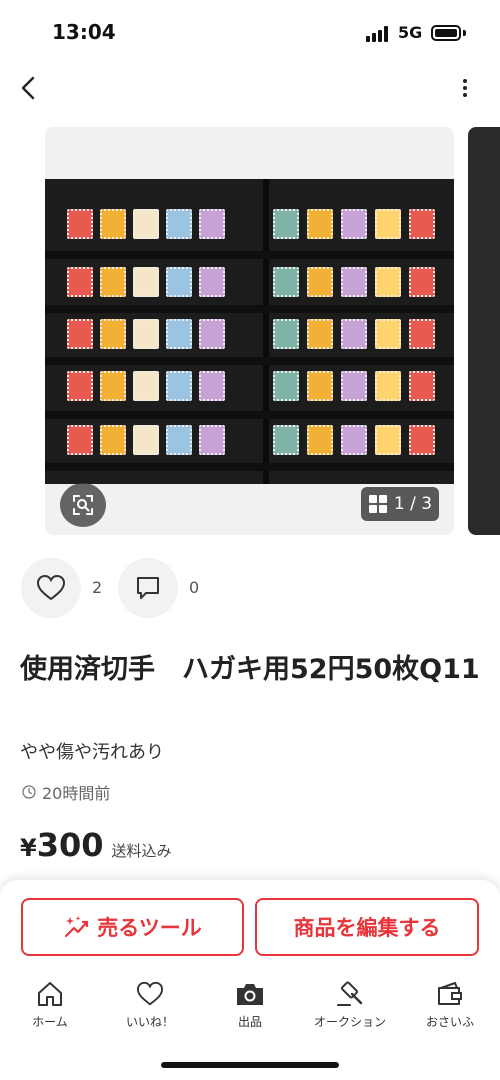 The height and width of the screenshot is (1080, 500). I want to click on price-value: 300, so click(70, 845).